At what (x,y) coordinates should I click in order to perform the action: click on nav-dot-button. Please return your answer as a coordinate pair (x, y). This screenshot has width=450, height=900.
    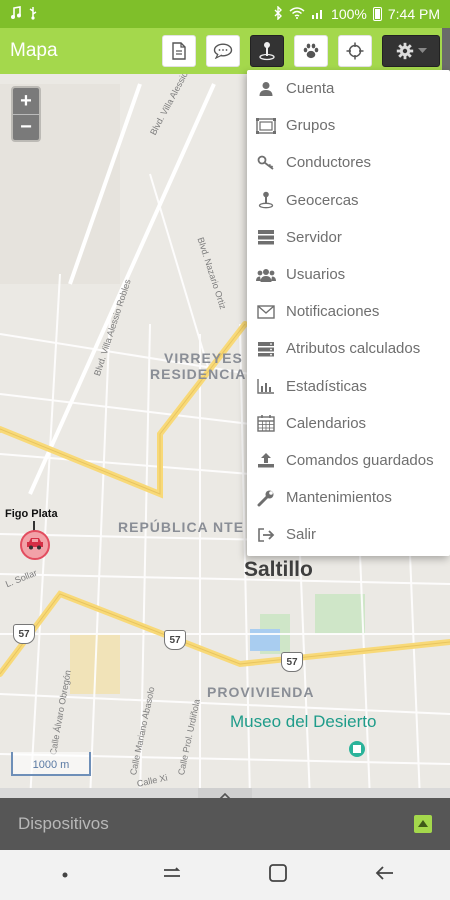
    Looking at the image, I should click on (65, 875).